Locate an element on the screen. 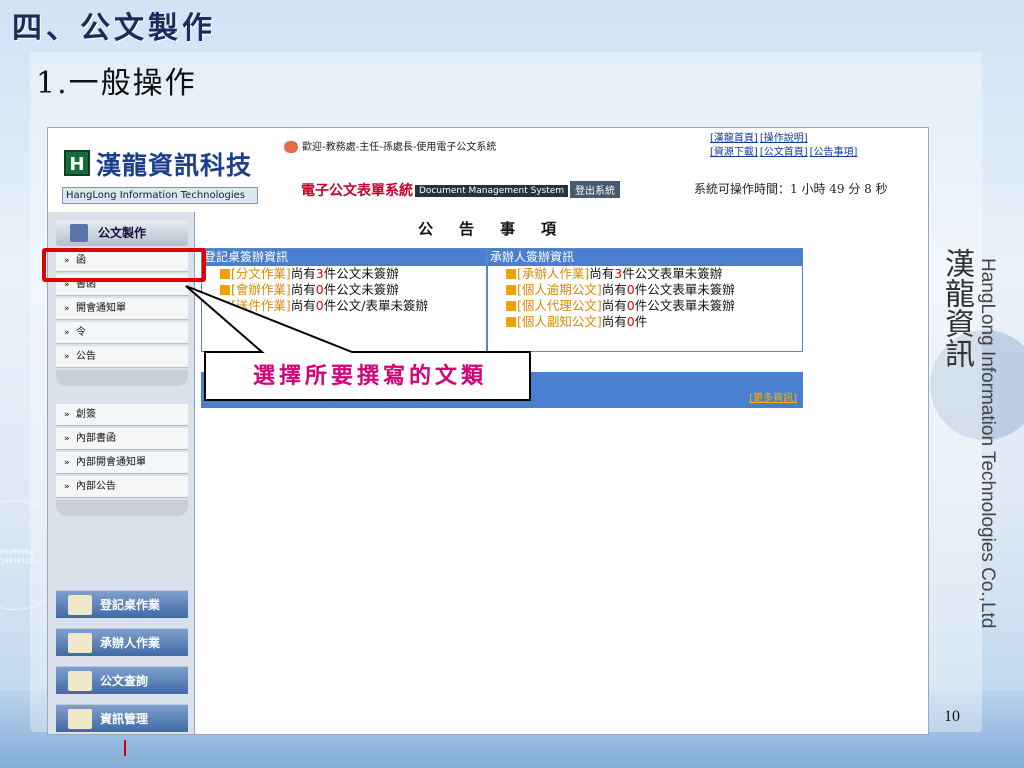  red-marker is located at coordinates (125, 748).